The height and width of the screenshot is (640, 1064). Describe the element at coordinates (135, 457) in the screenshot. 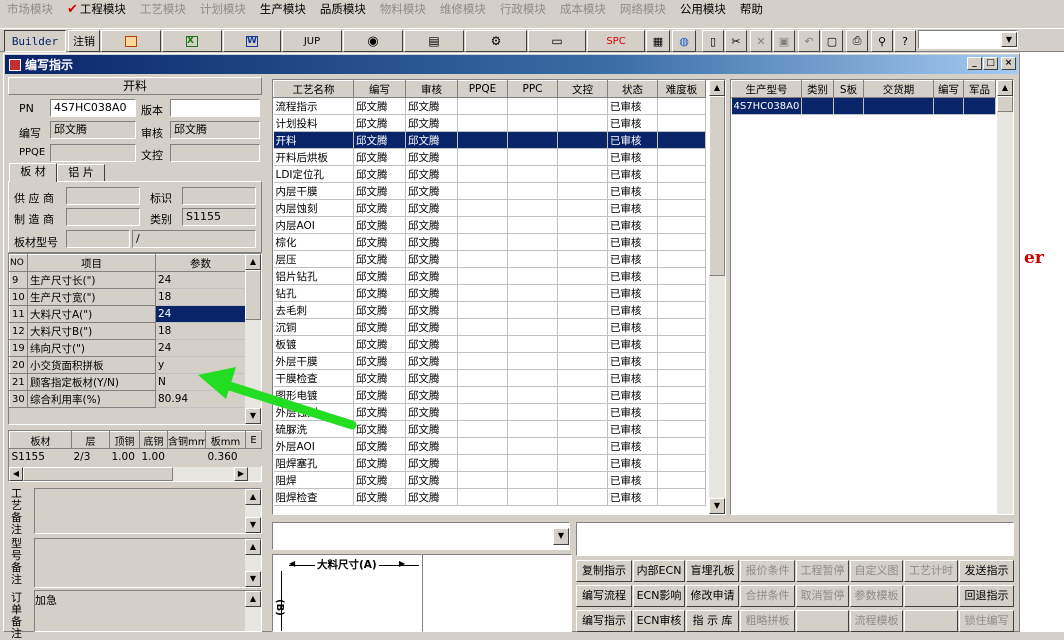

I see `material-row: S1155 2/3 1.00 1.00 0.360` at that location.